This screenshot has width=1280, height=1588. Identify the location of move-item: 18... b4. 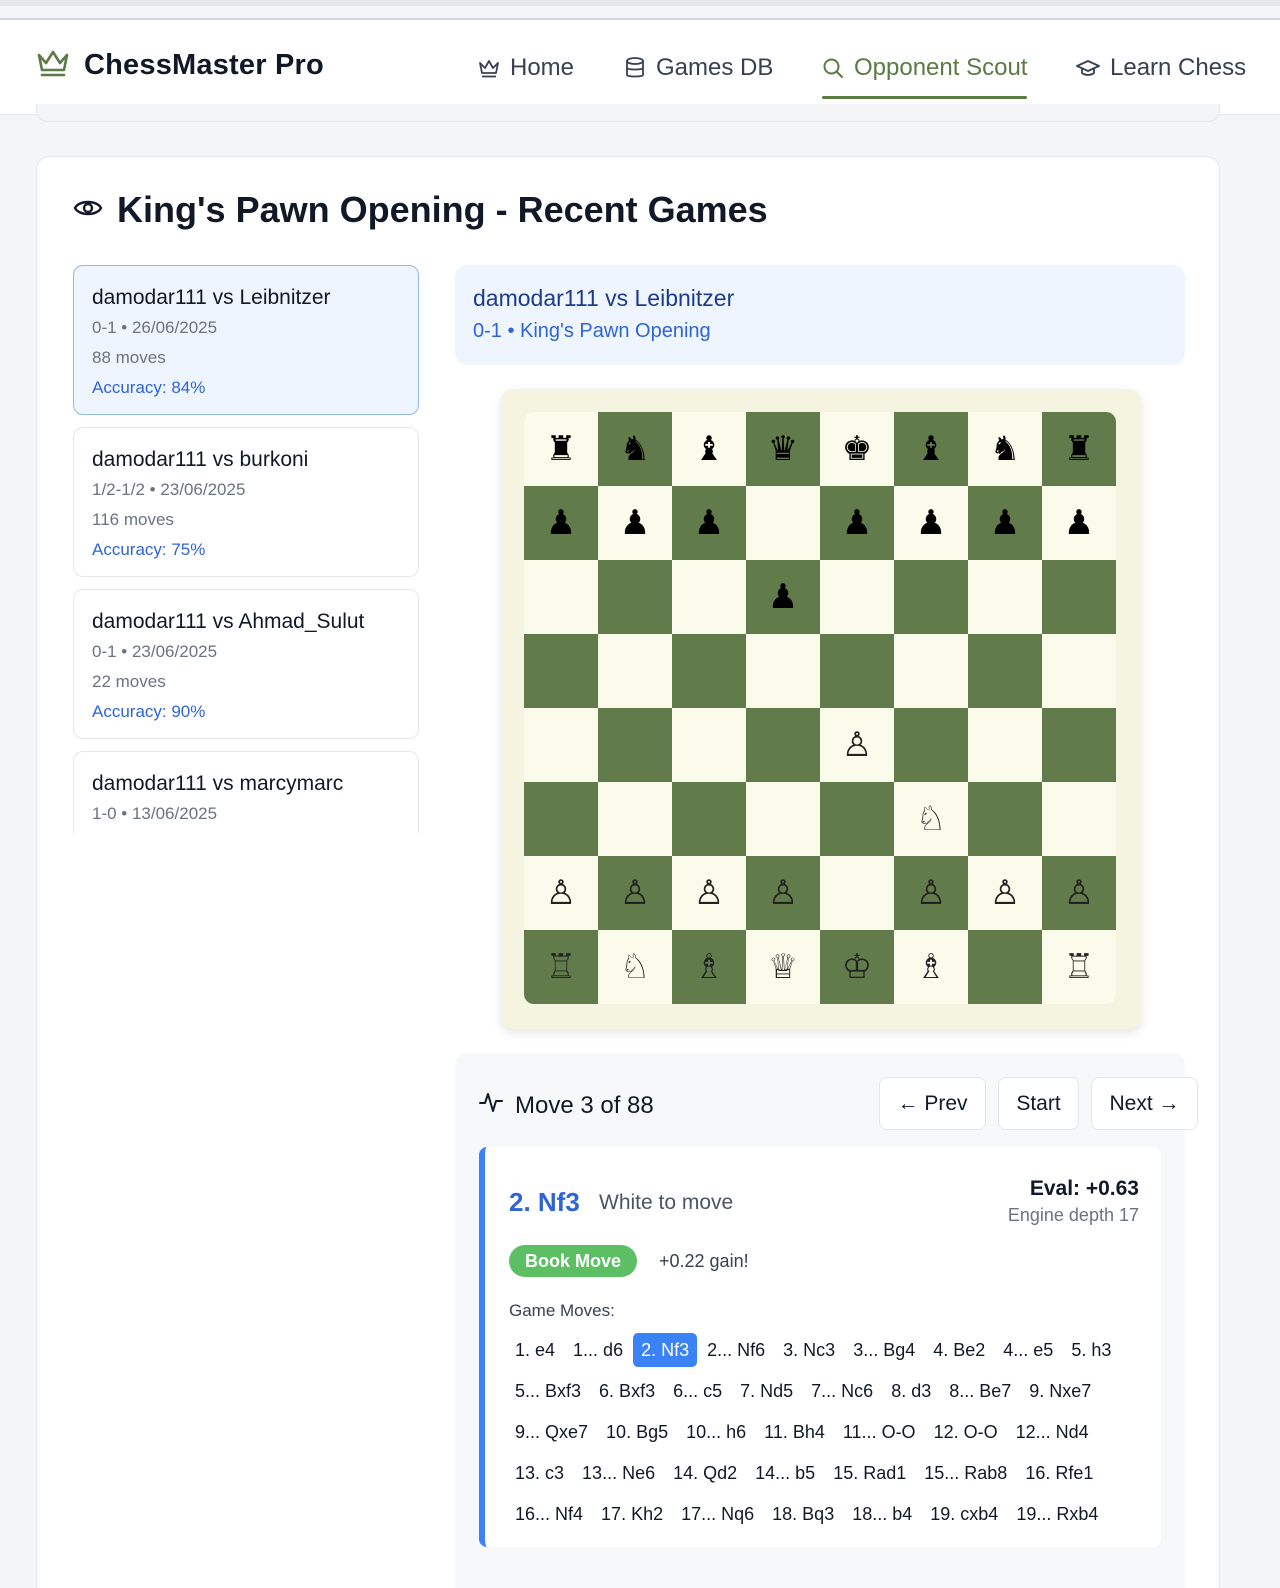
(882, 1514).